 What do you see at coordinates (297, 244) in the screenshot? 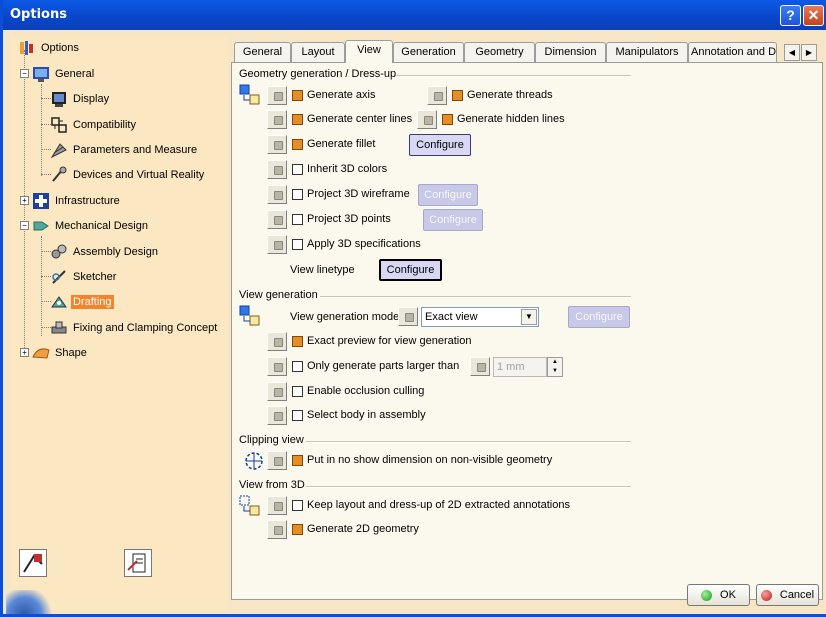
I see `apply-3d-specs-checkbox` at bounding box center [297, 244].